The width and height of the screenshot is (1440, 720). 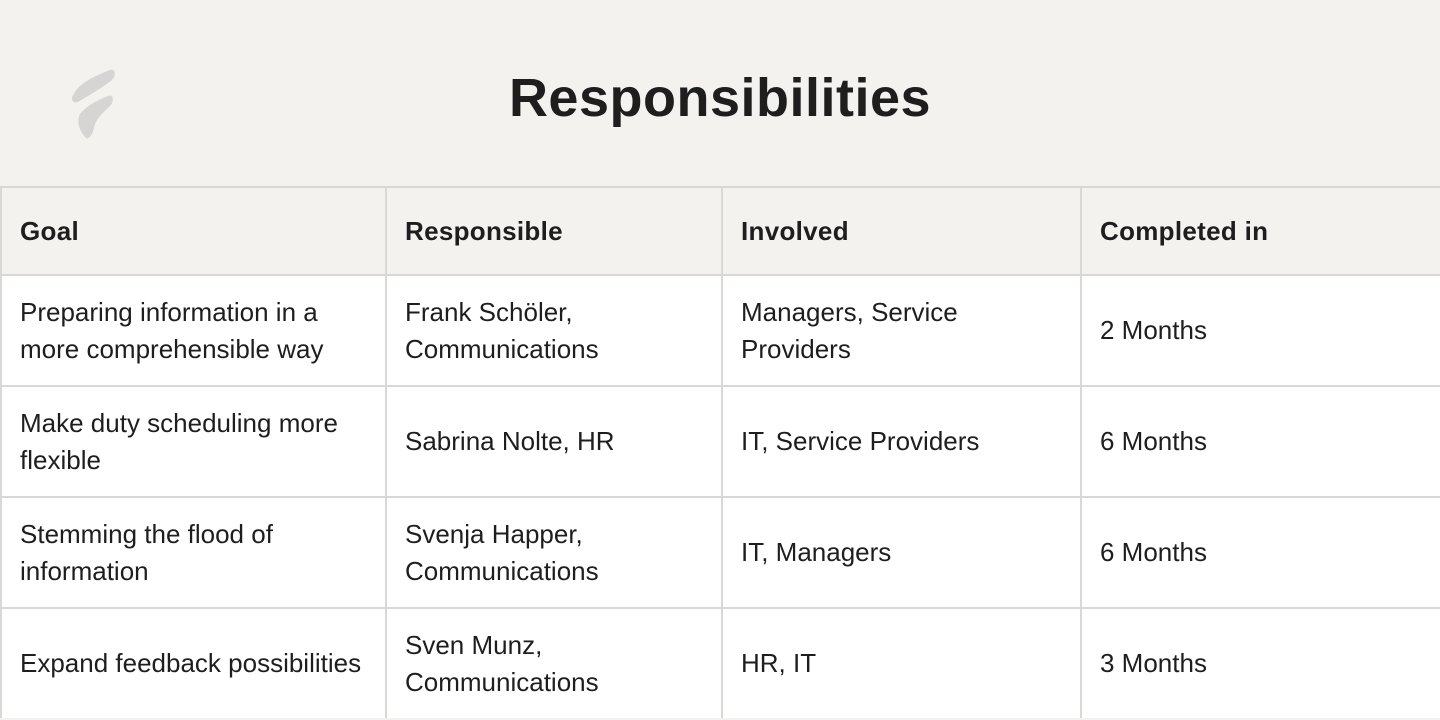 What do you see at coordinates (554, 231) in the screenshot?
I see `column-header-responsible: Responsible` at bounding box center [554, 231].